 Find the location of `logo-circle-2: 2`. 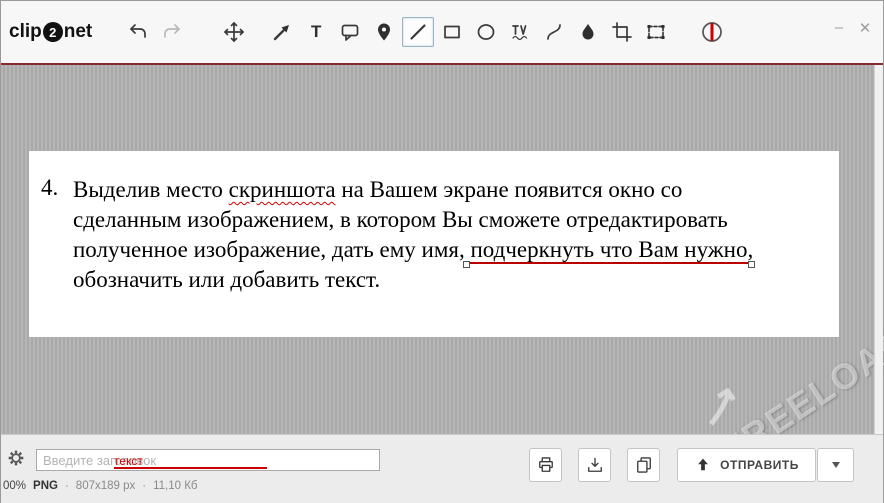

logo-circle-2: 2 is located at coordinates (52, 32).